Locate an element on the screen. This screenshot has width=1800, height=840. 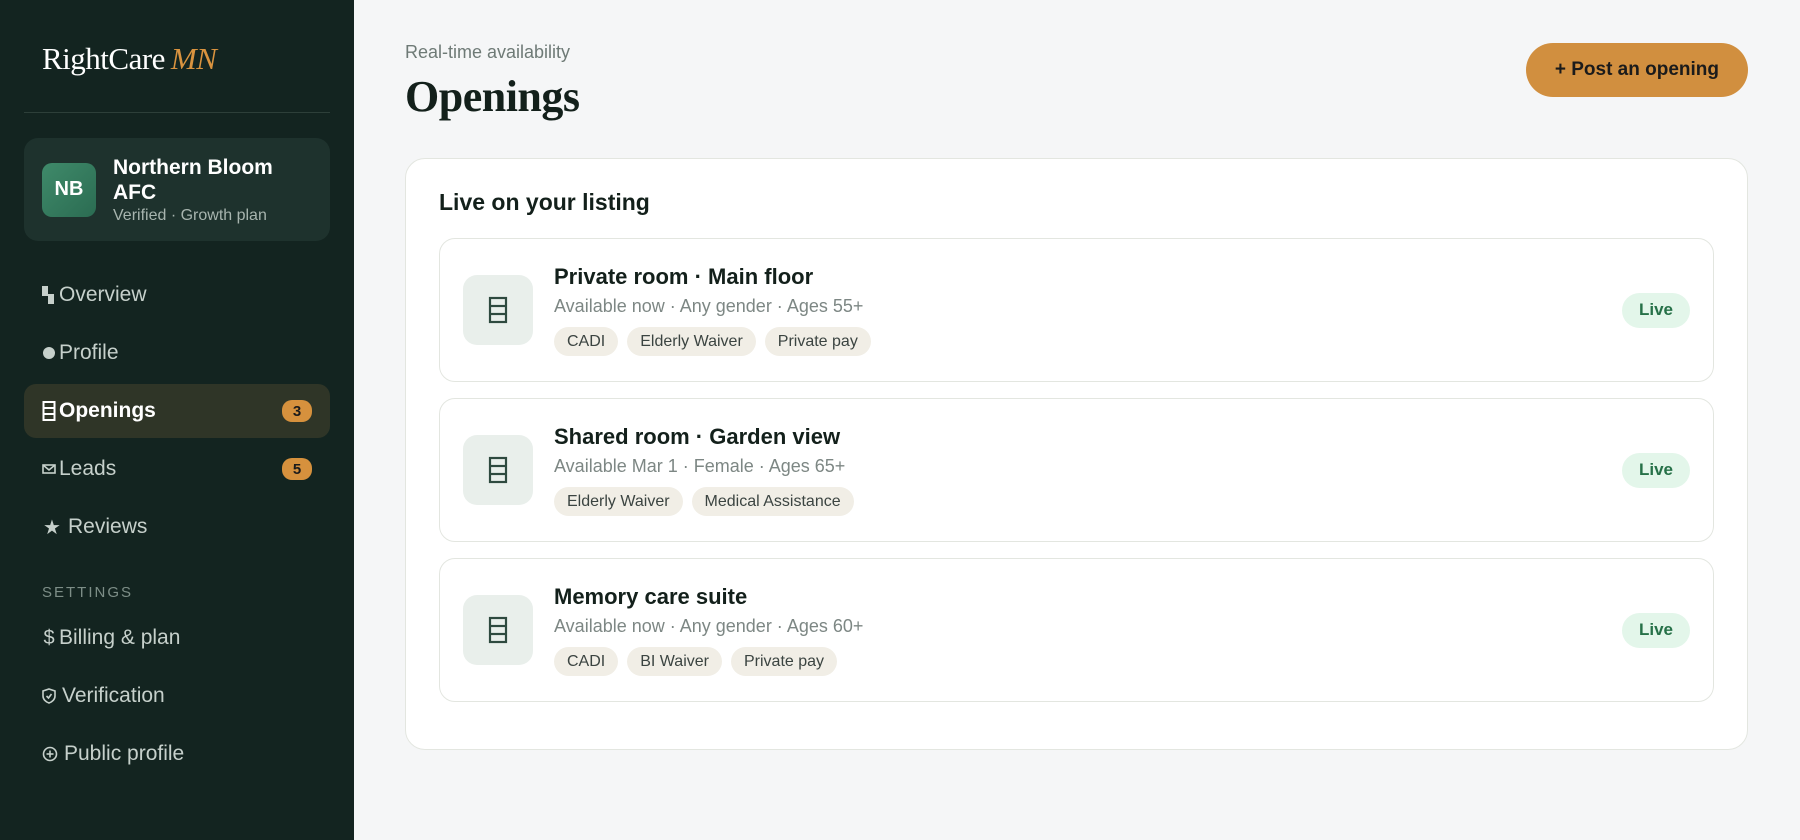
count-badge: 3 is located at coordinates (297, 411).